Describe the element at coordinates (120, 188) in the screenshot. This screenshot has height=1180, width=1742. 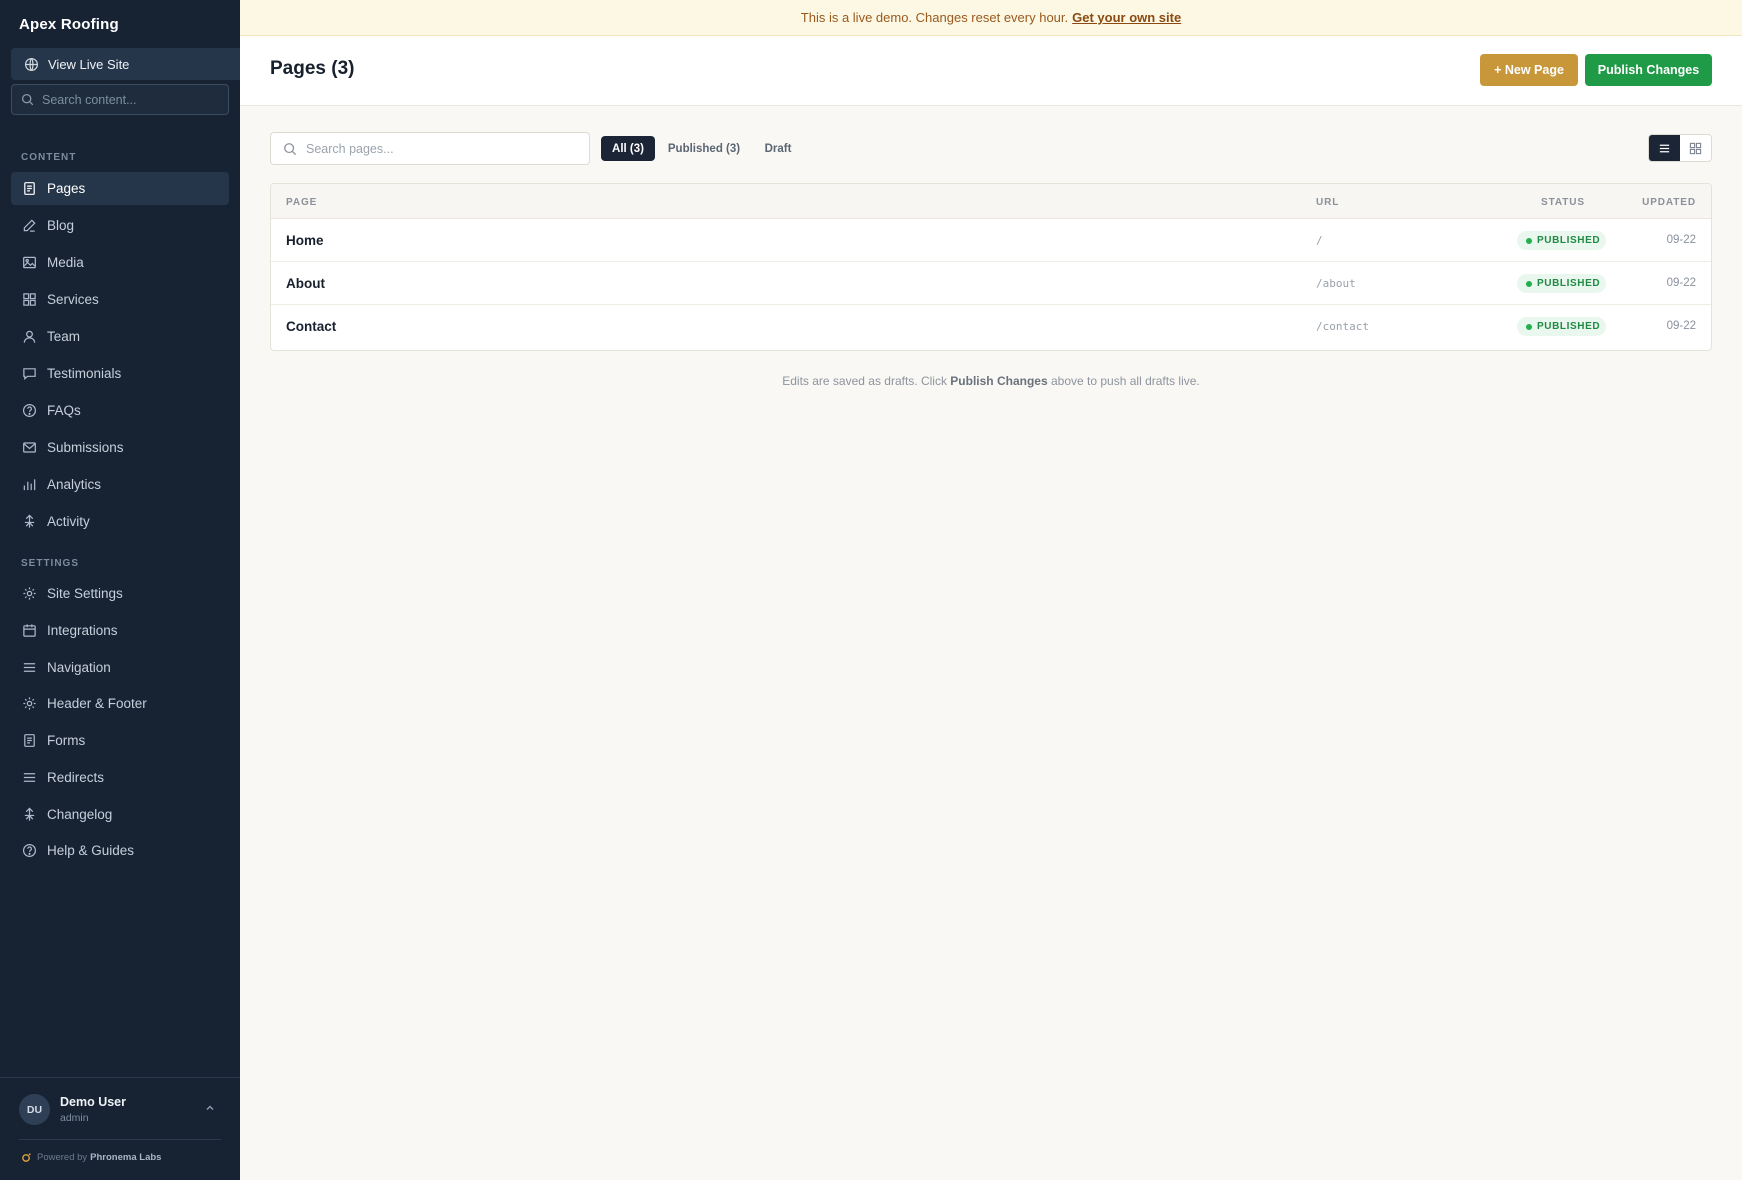
I see `sidebar-item-pages: Pages` at that location.